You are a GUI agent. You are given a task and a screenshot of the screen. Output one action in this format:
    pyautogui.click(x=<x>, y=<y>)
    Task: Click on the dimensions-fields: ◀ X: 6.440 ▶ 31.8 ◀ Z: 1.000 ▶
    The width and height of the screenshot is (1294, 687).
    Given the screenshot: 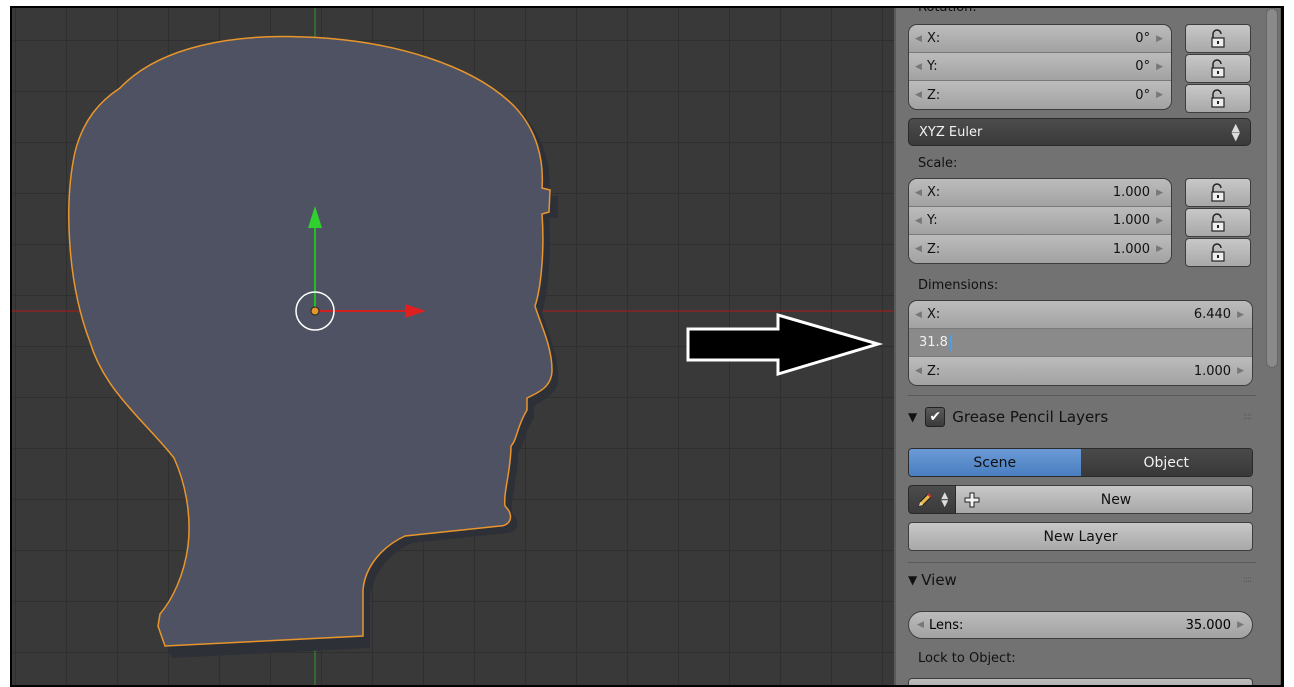 What is the action you would take?
    pyautogui.click(x=1080, y=343)
    